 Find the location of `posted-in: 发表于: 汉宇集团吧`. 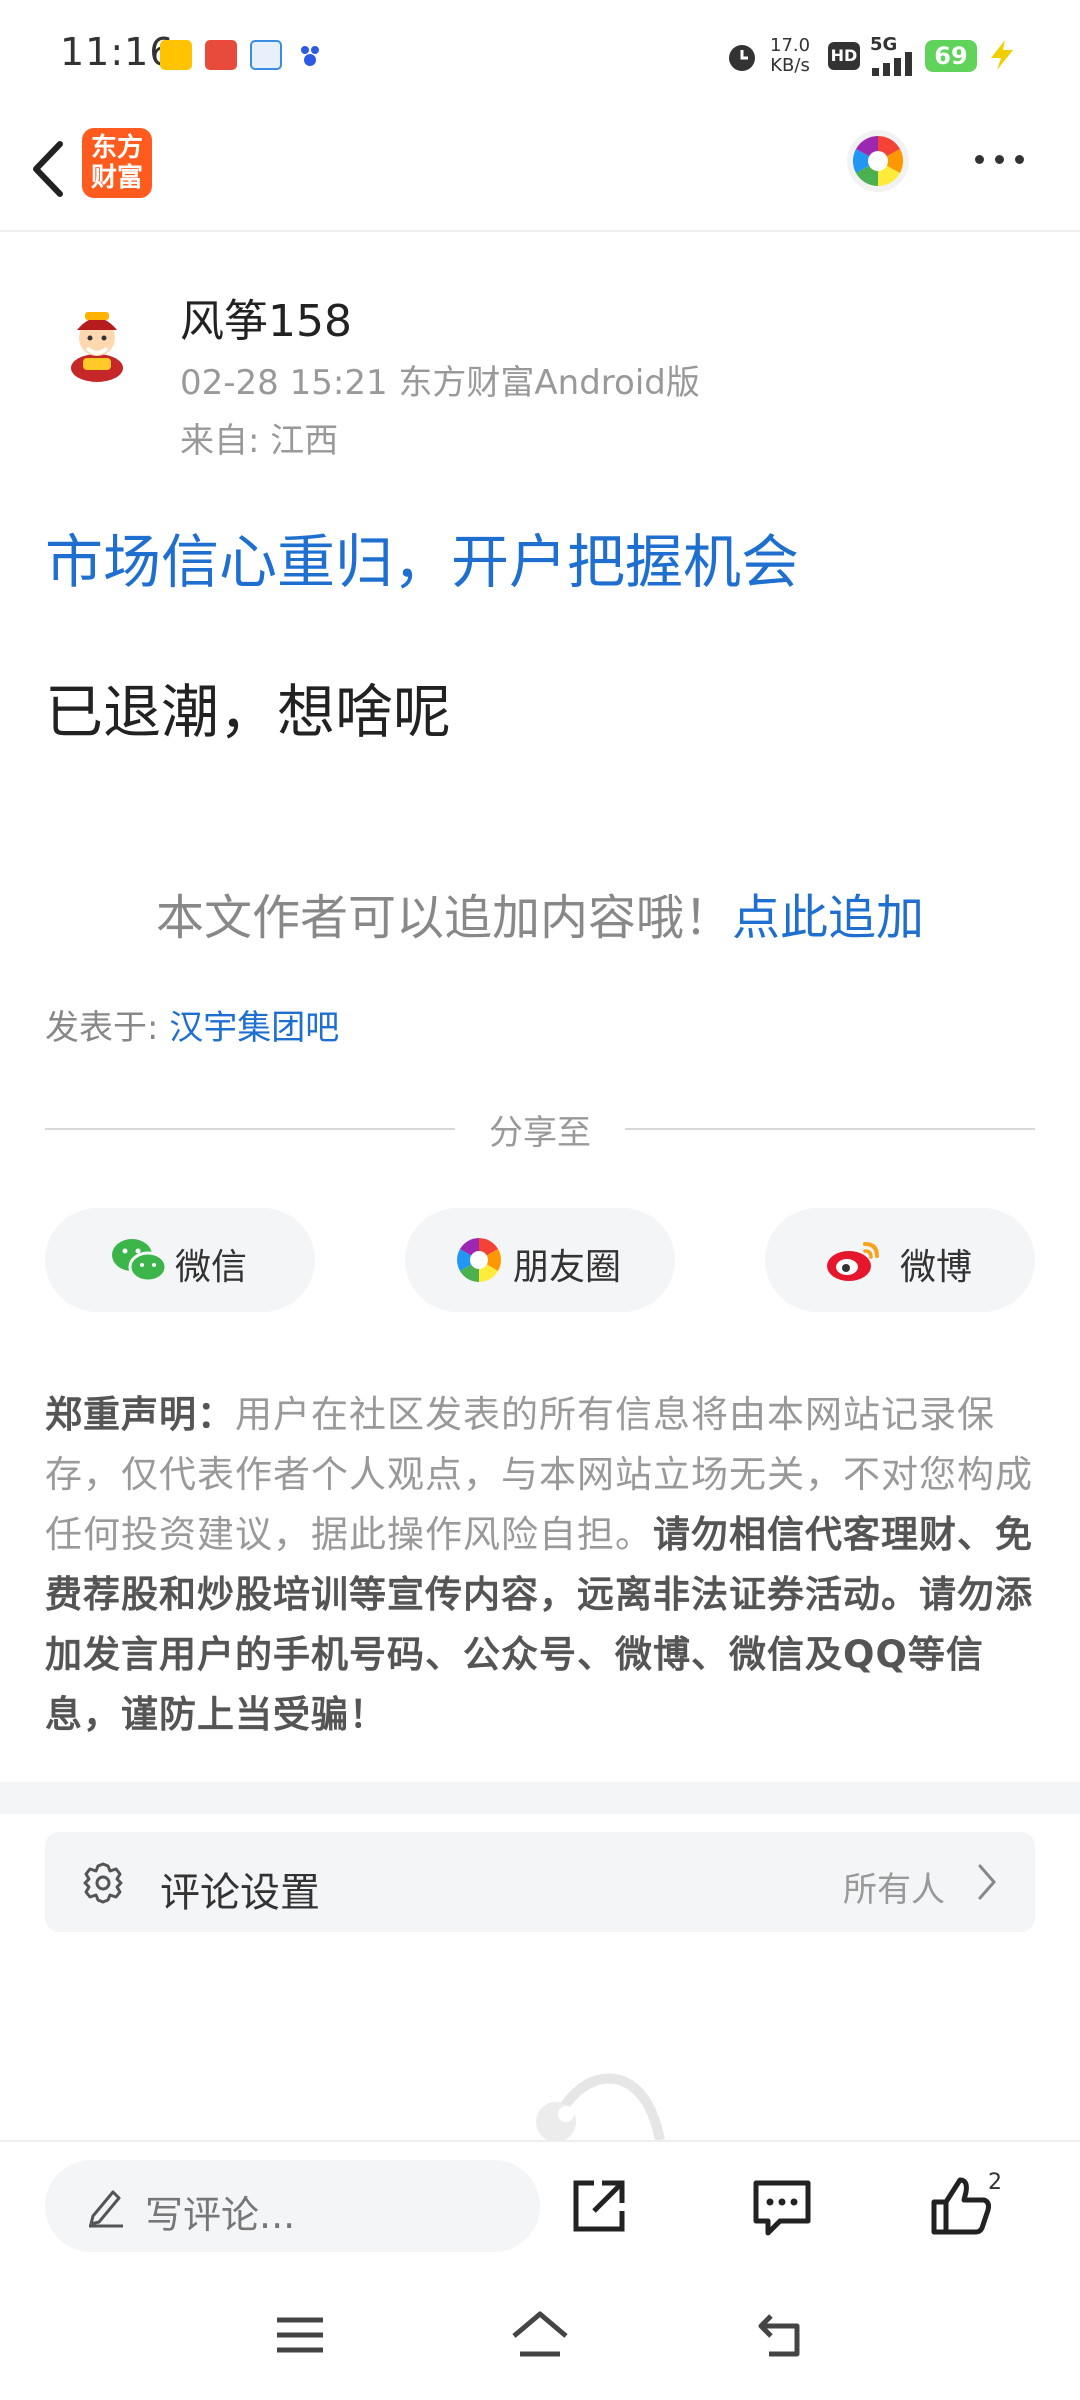

posted-in: 发表于: 汉宇集团吧 is located at coordinates (192, 1024).